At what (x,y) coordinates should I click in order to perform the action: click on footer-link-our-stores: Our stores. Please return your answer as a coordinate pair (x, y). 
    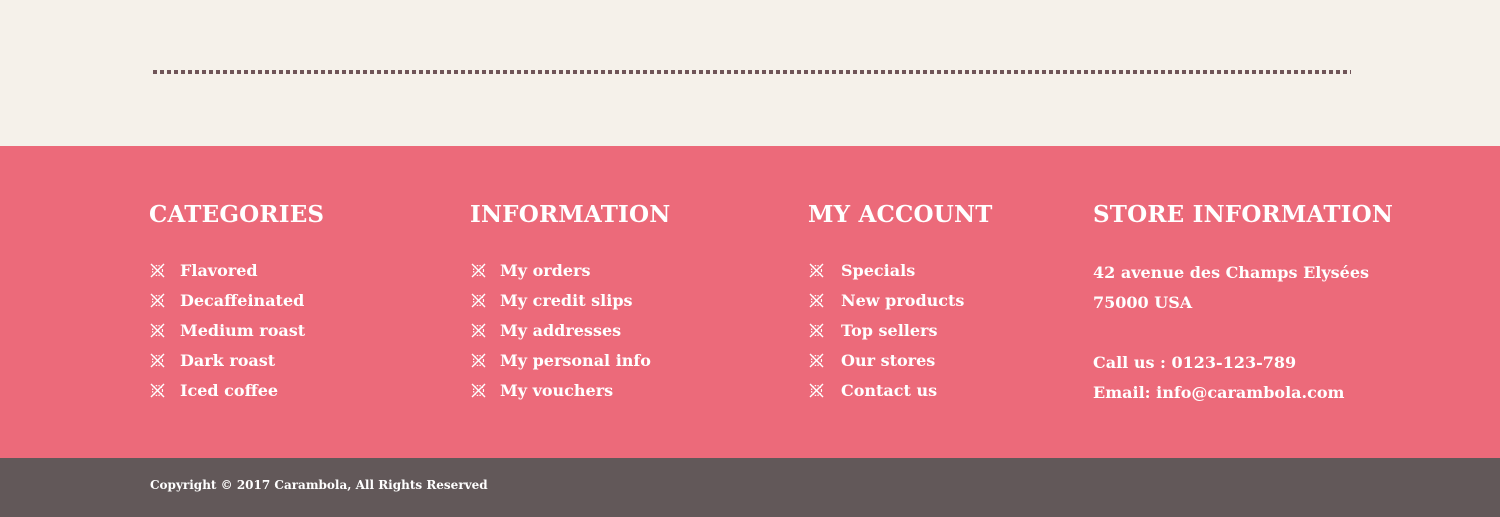
    Looking at the image, I should click on (900, 360).